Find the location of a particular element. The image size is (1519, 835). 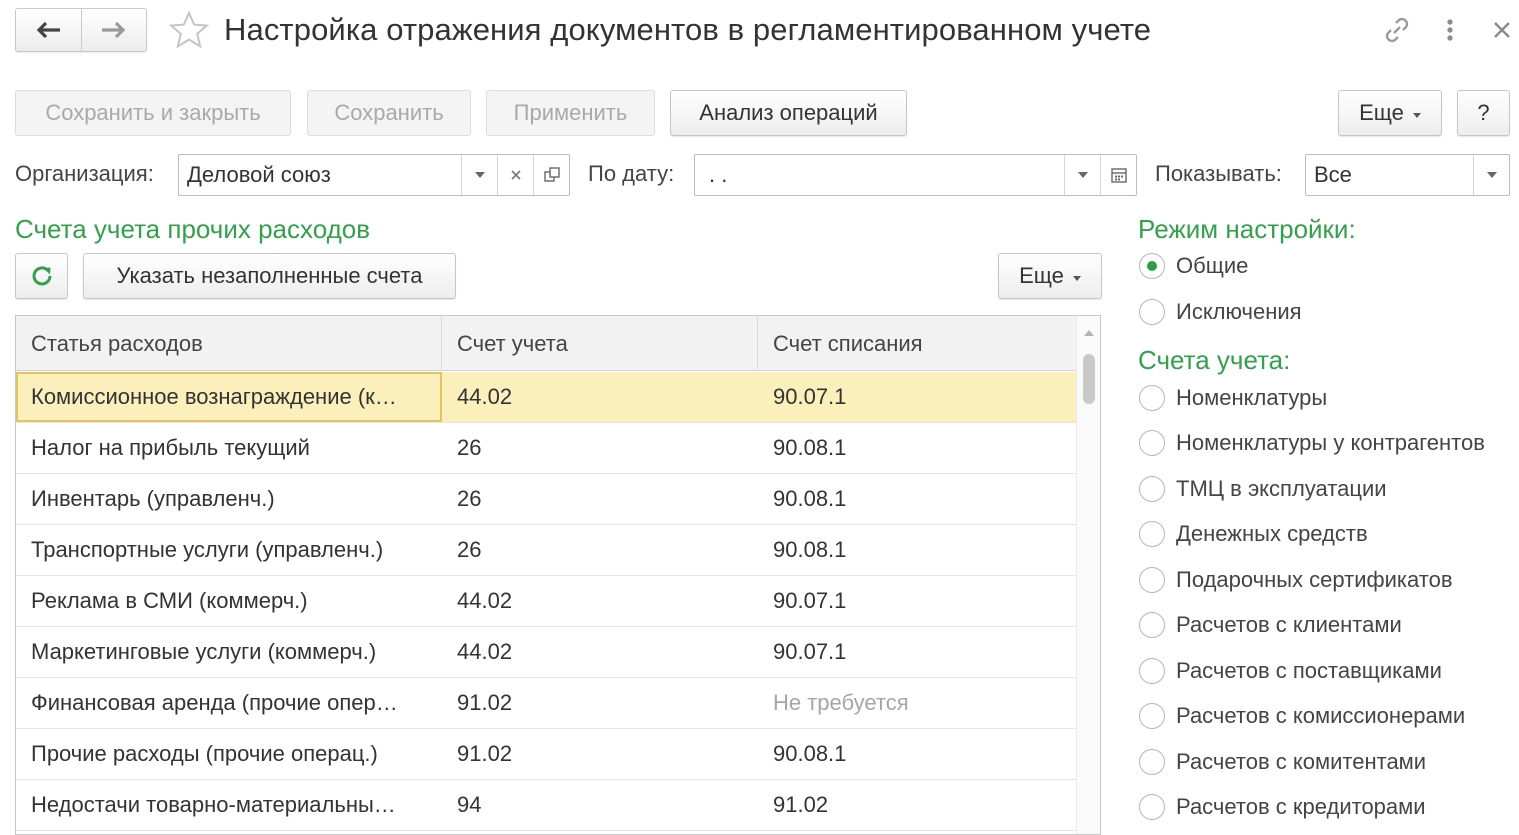

cell-expense-item: Налог на прибыль текущий is located at coordinates (229, 448).